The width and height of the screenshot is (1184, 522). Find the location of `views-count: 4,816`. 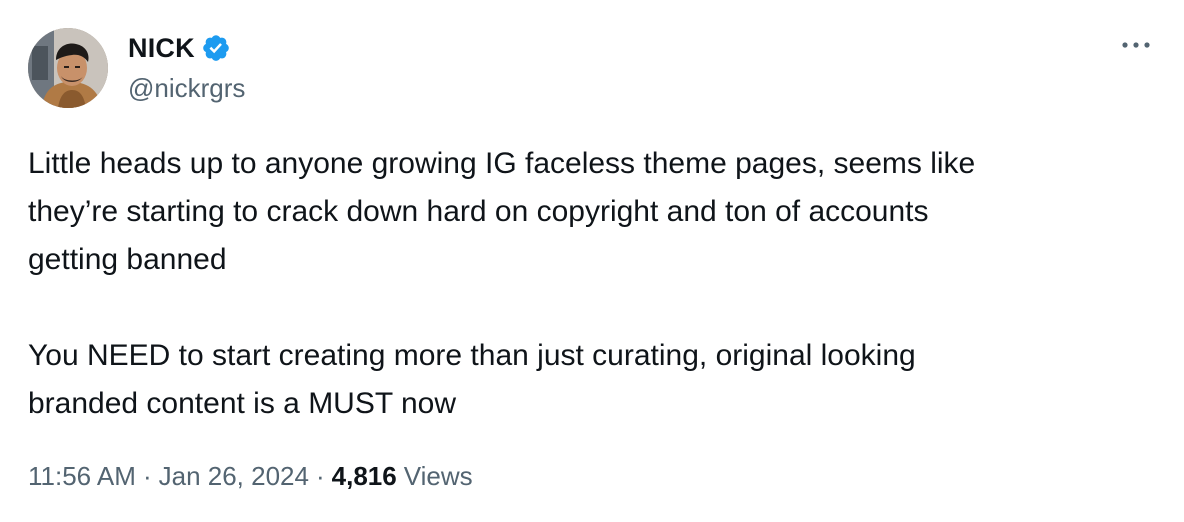

views-count: 4,816 is located at coordinates (364, 476).